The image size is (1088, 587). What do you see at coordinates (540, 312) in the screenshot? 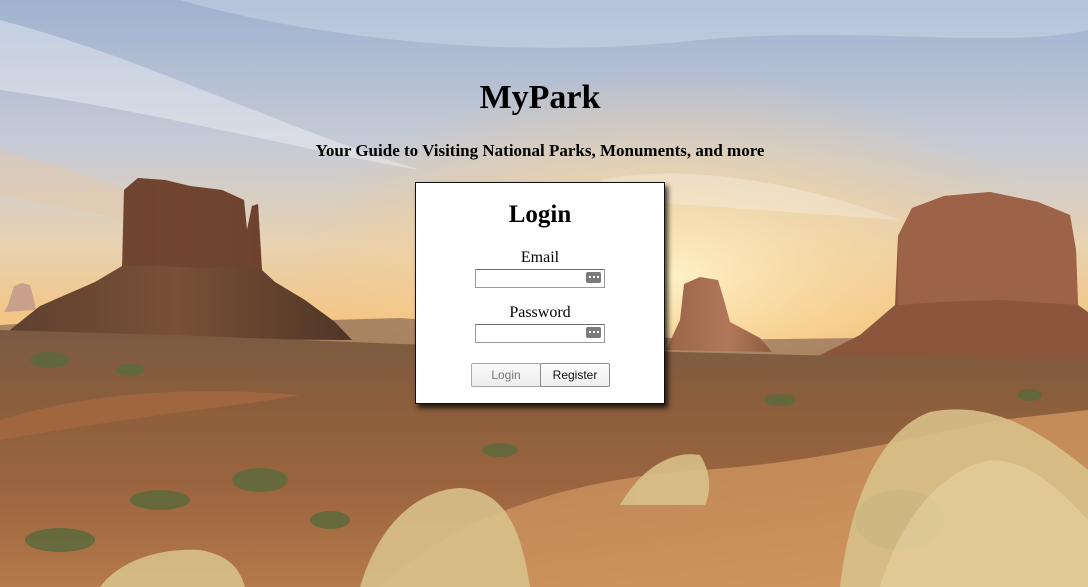
I see `password-label: Password` at bounding box center [540, 312].